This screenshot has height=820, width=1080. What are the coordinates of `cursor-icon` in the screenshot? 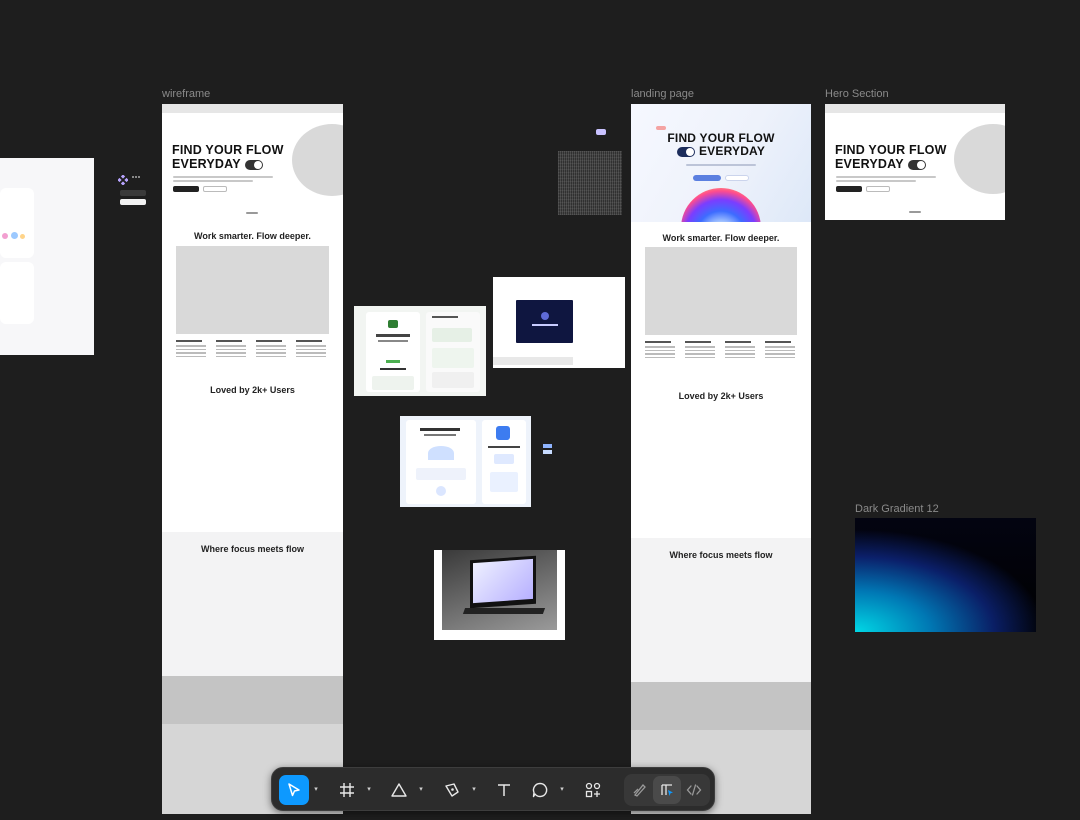 It's located at (294, 790).